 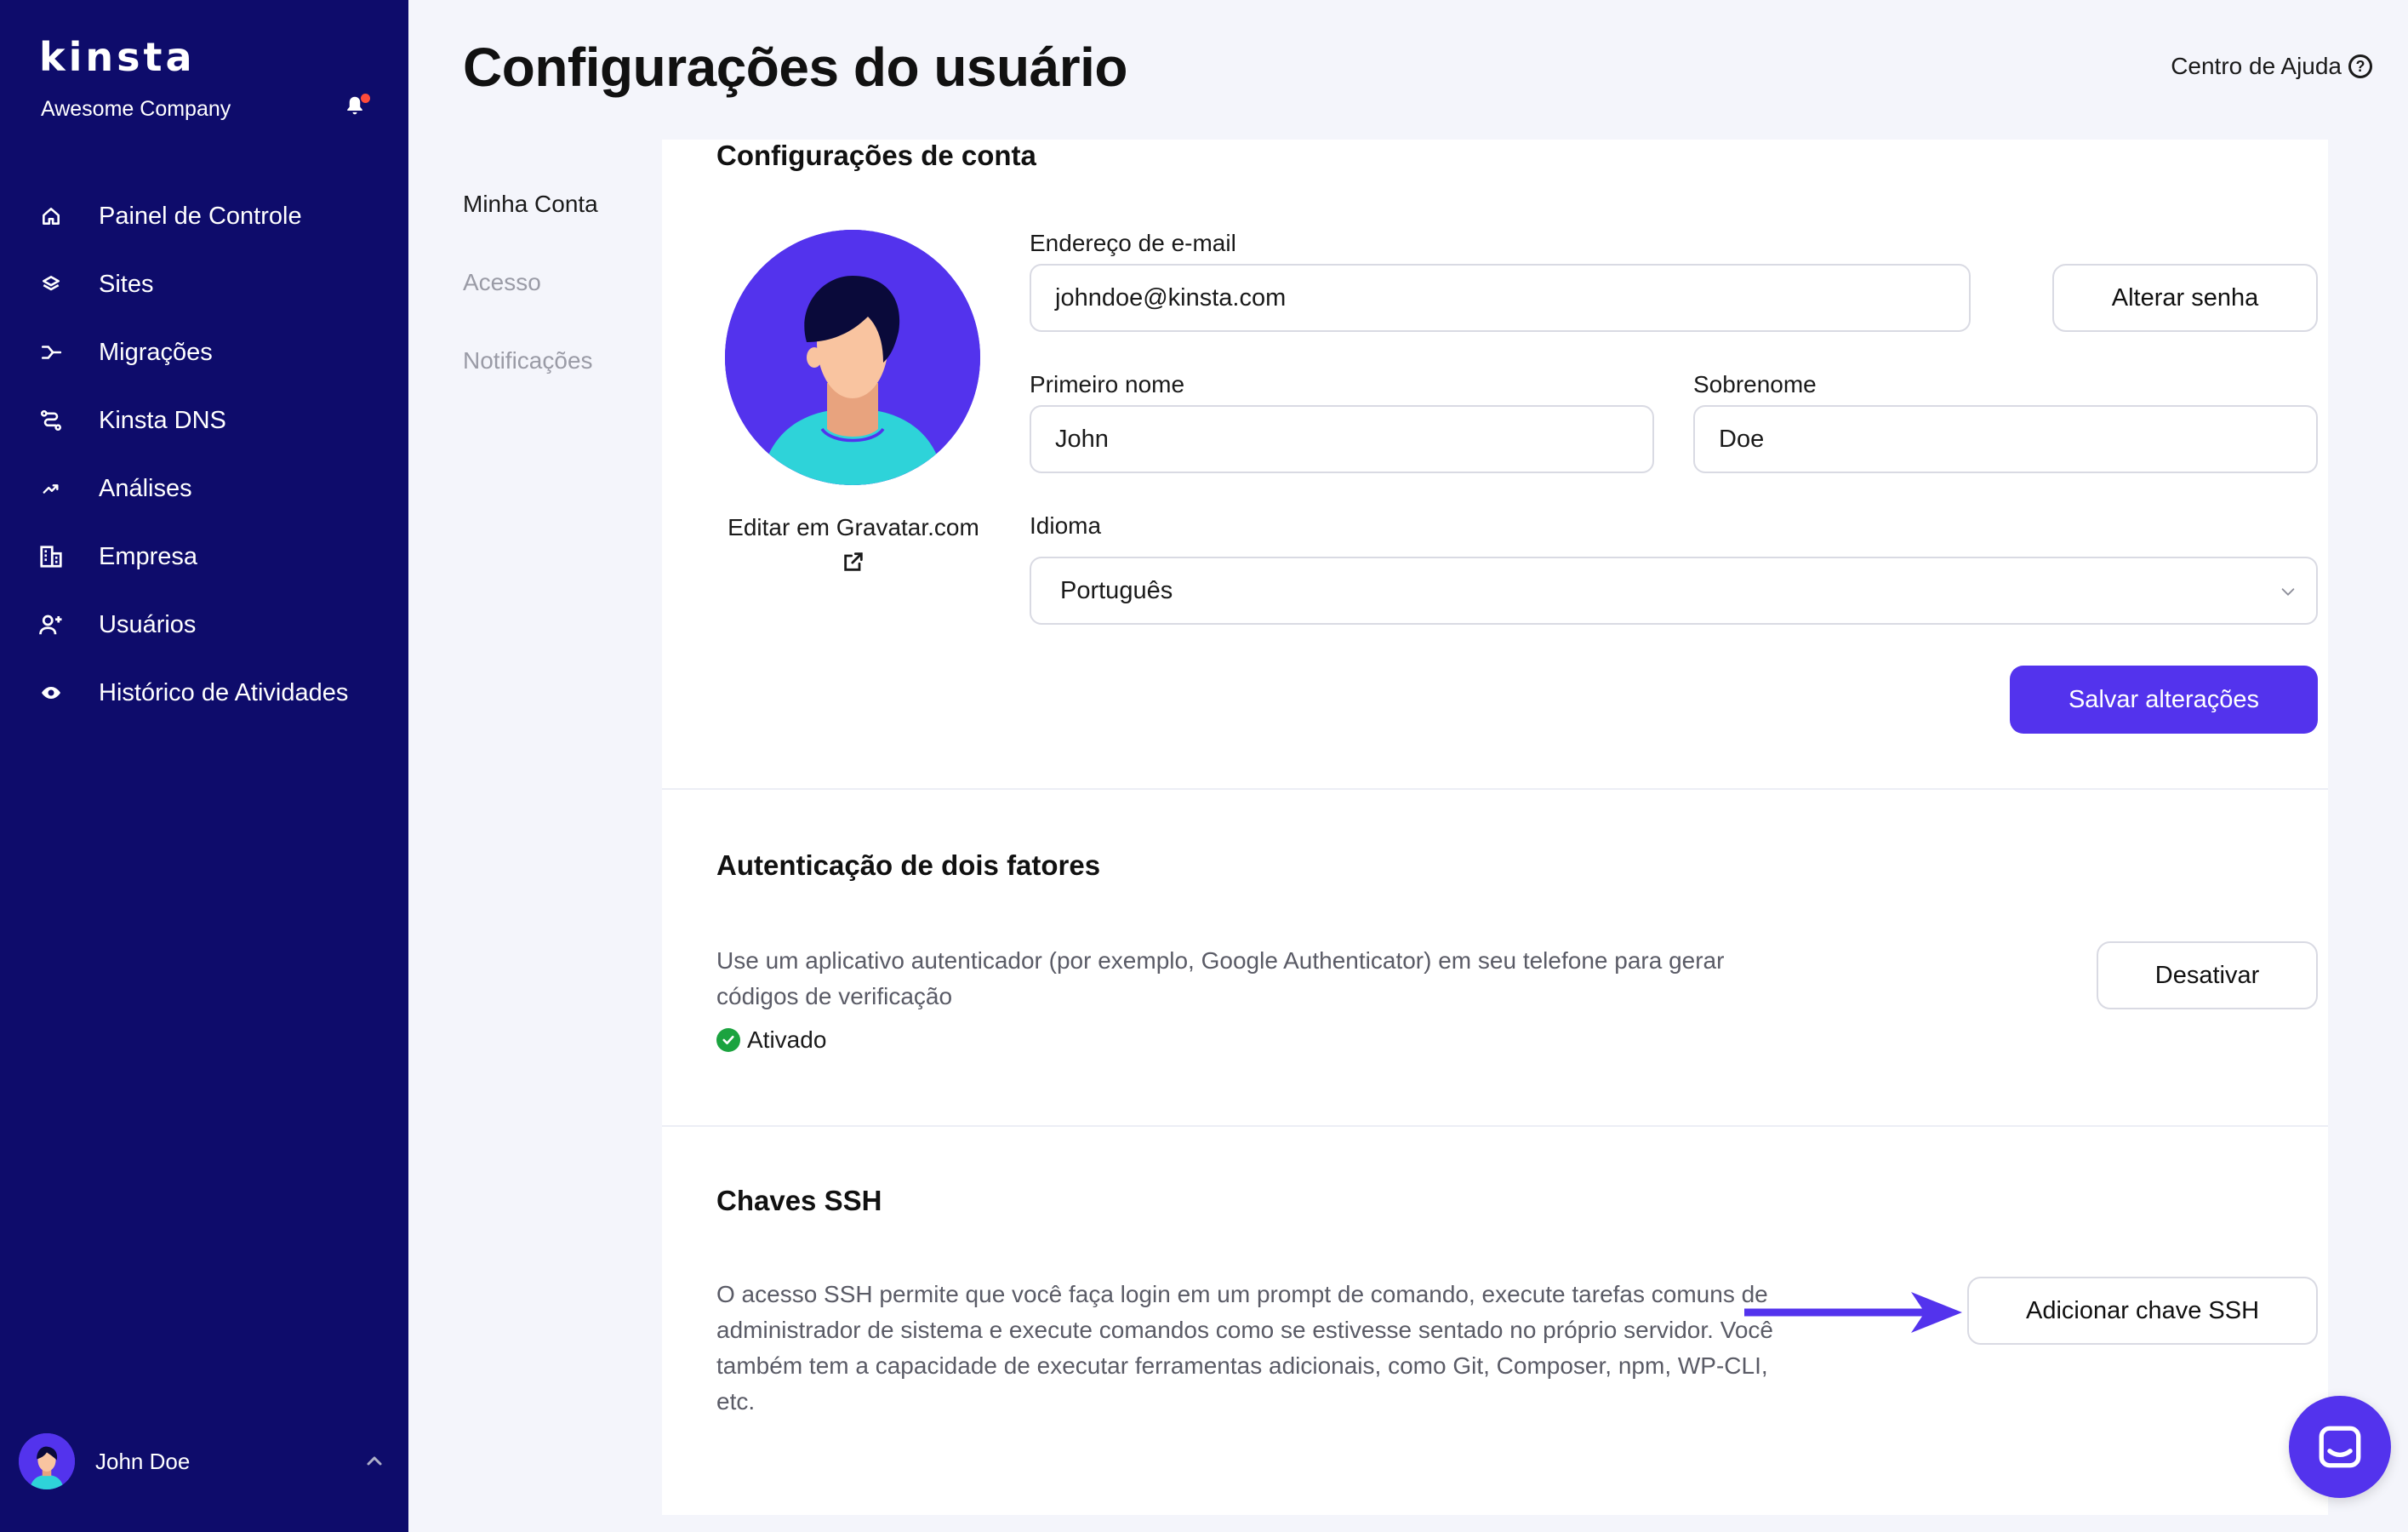 What do you see at coordinates (51, 421) in the screenshot?
I see `dns-icon` at bounding box center [51, 421].